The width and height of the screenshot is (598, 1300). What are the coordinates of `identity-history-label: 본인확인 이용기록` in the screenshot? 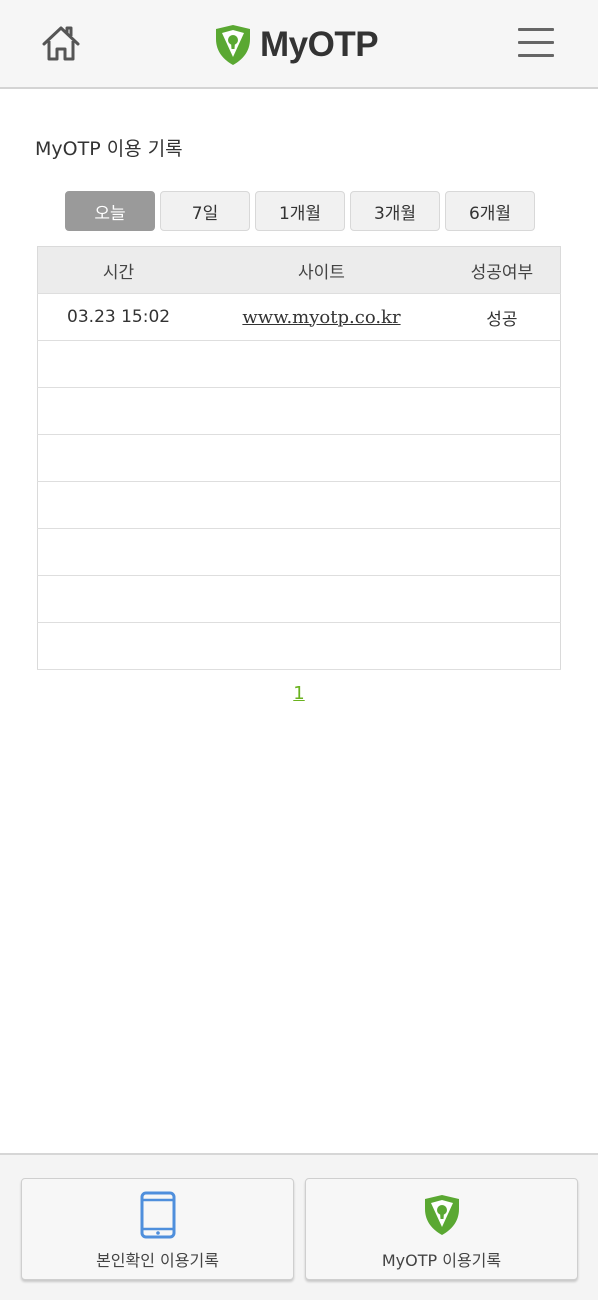 It's located at (157, 1260).